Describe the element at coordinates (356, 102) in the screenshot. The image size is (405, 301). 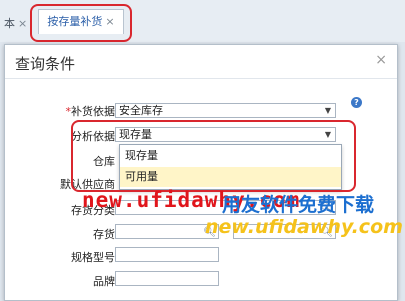
I see `help-icon: ?` at that location.